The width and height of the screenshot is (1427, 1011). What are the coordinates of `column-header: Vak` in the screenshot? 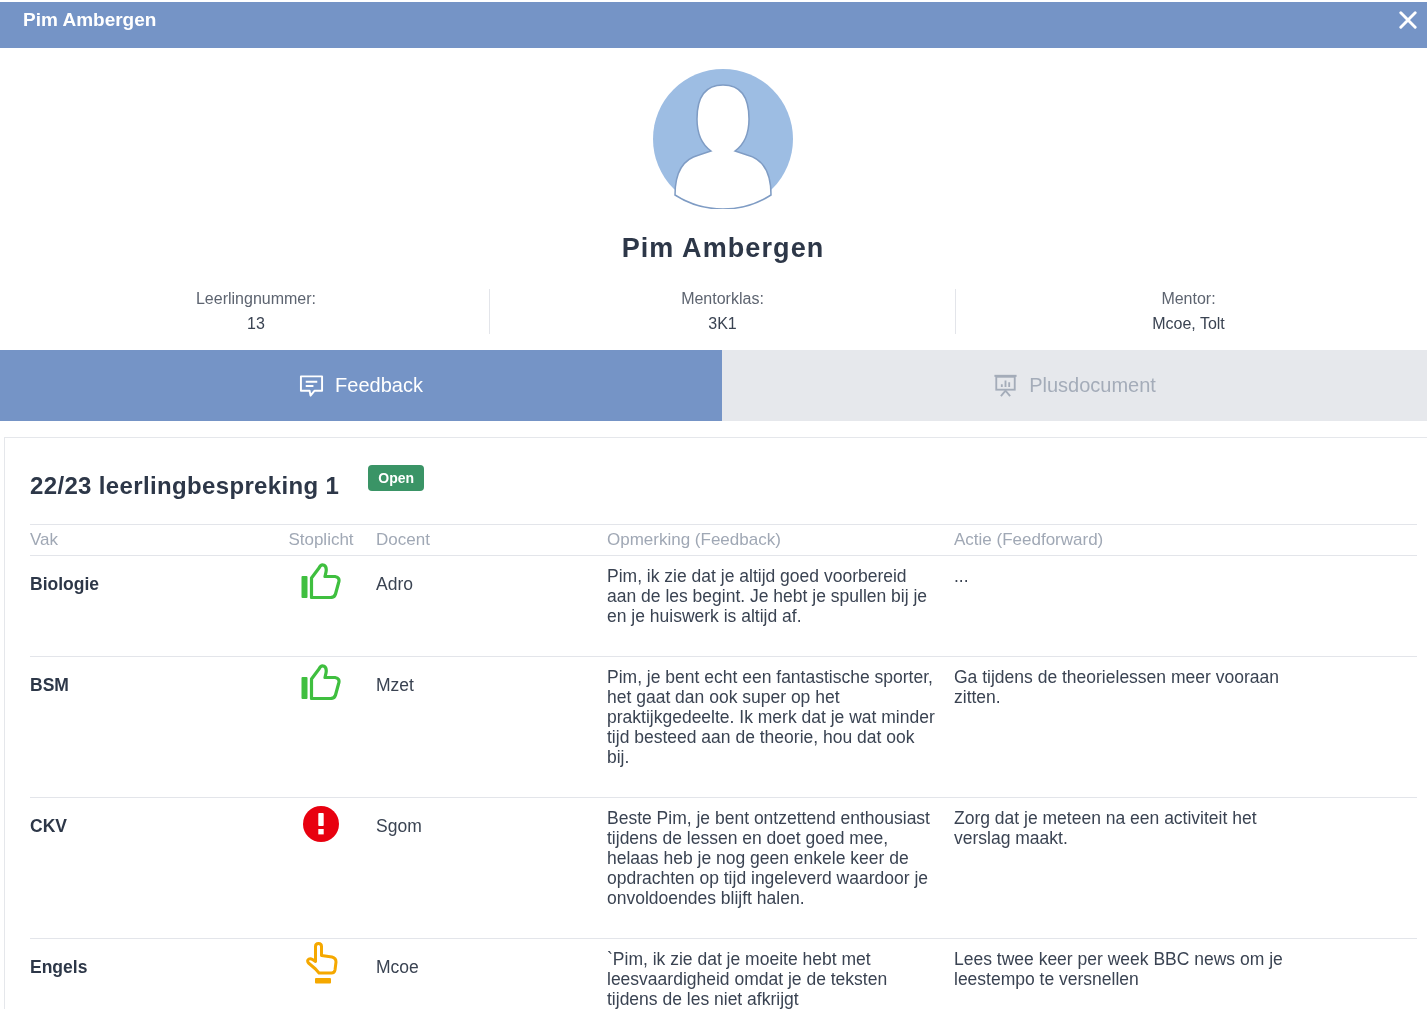 It's located at (45, 540).